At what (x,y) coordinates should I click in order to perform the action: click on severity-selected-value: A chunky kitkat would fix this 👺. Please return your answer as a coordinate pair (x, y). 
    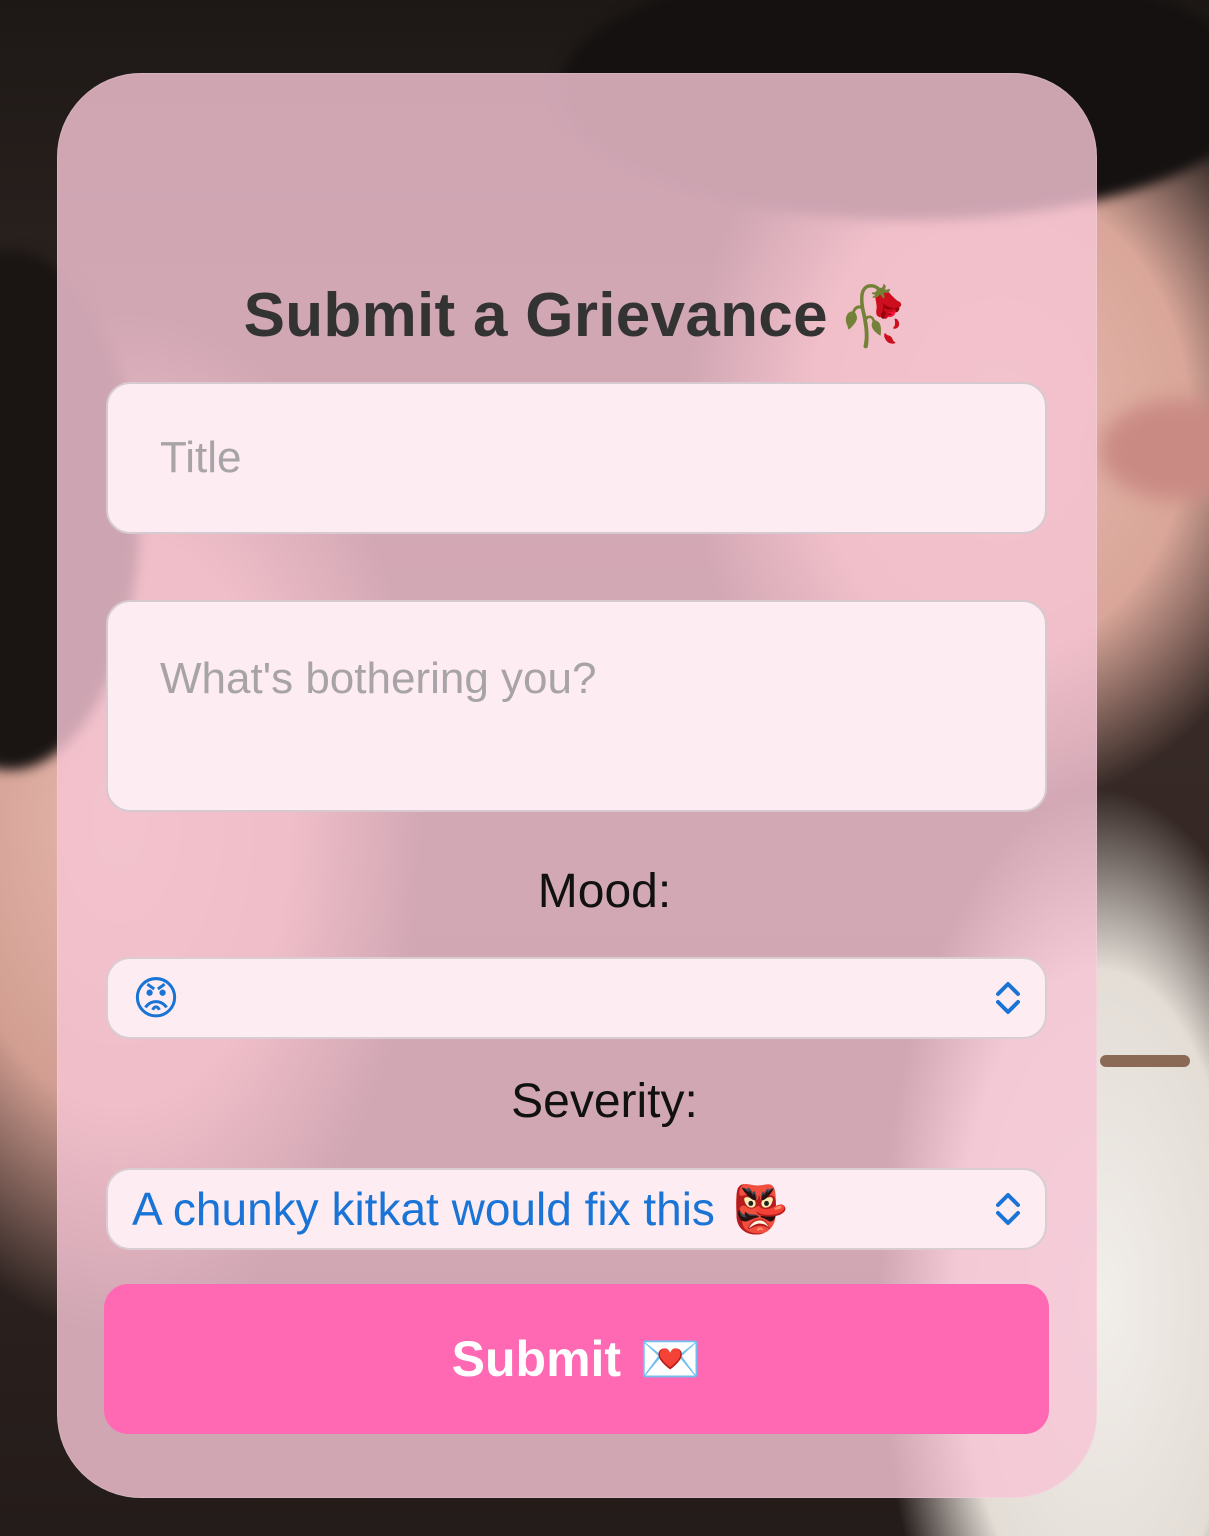
    Looking at the image, I should click on (460, 1209).